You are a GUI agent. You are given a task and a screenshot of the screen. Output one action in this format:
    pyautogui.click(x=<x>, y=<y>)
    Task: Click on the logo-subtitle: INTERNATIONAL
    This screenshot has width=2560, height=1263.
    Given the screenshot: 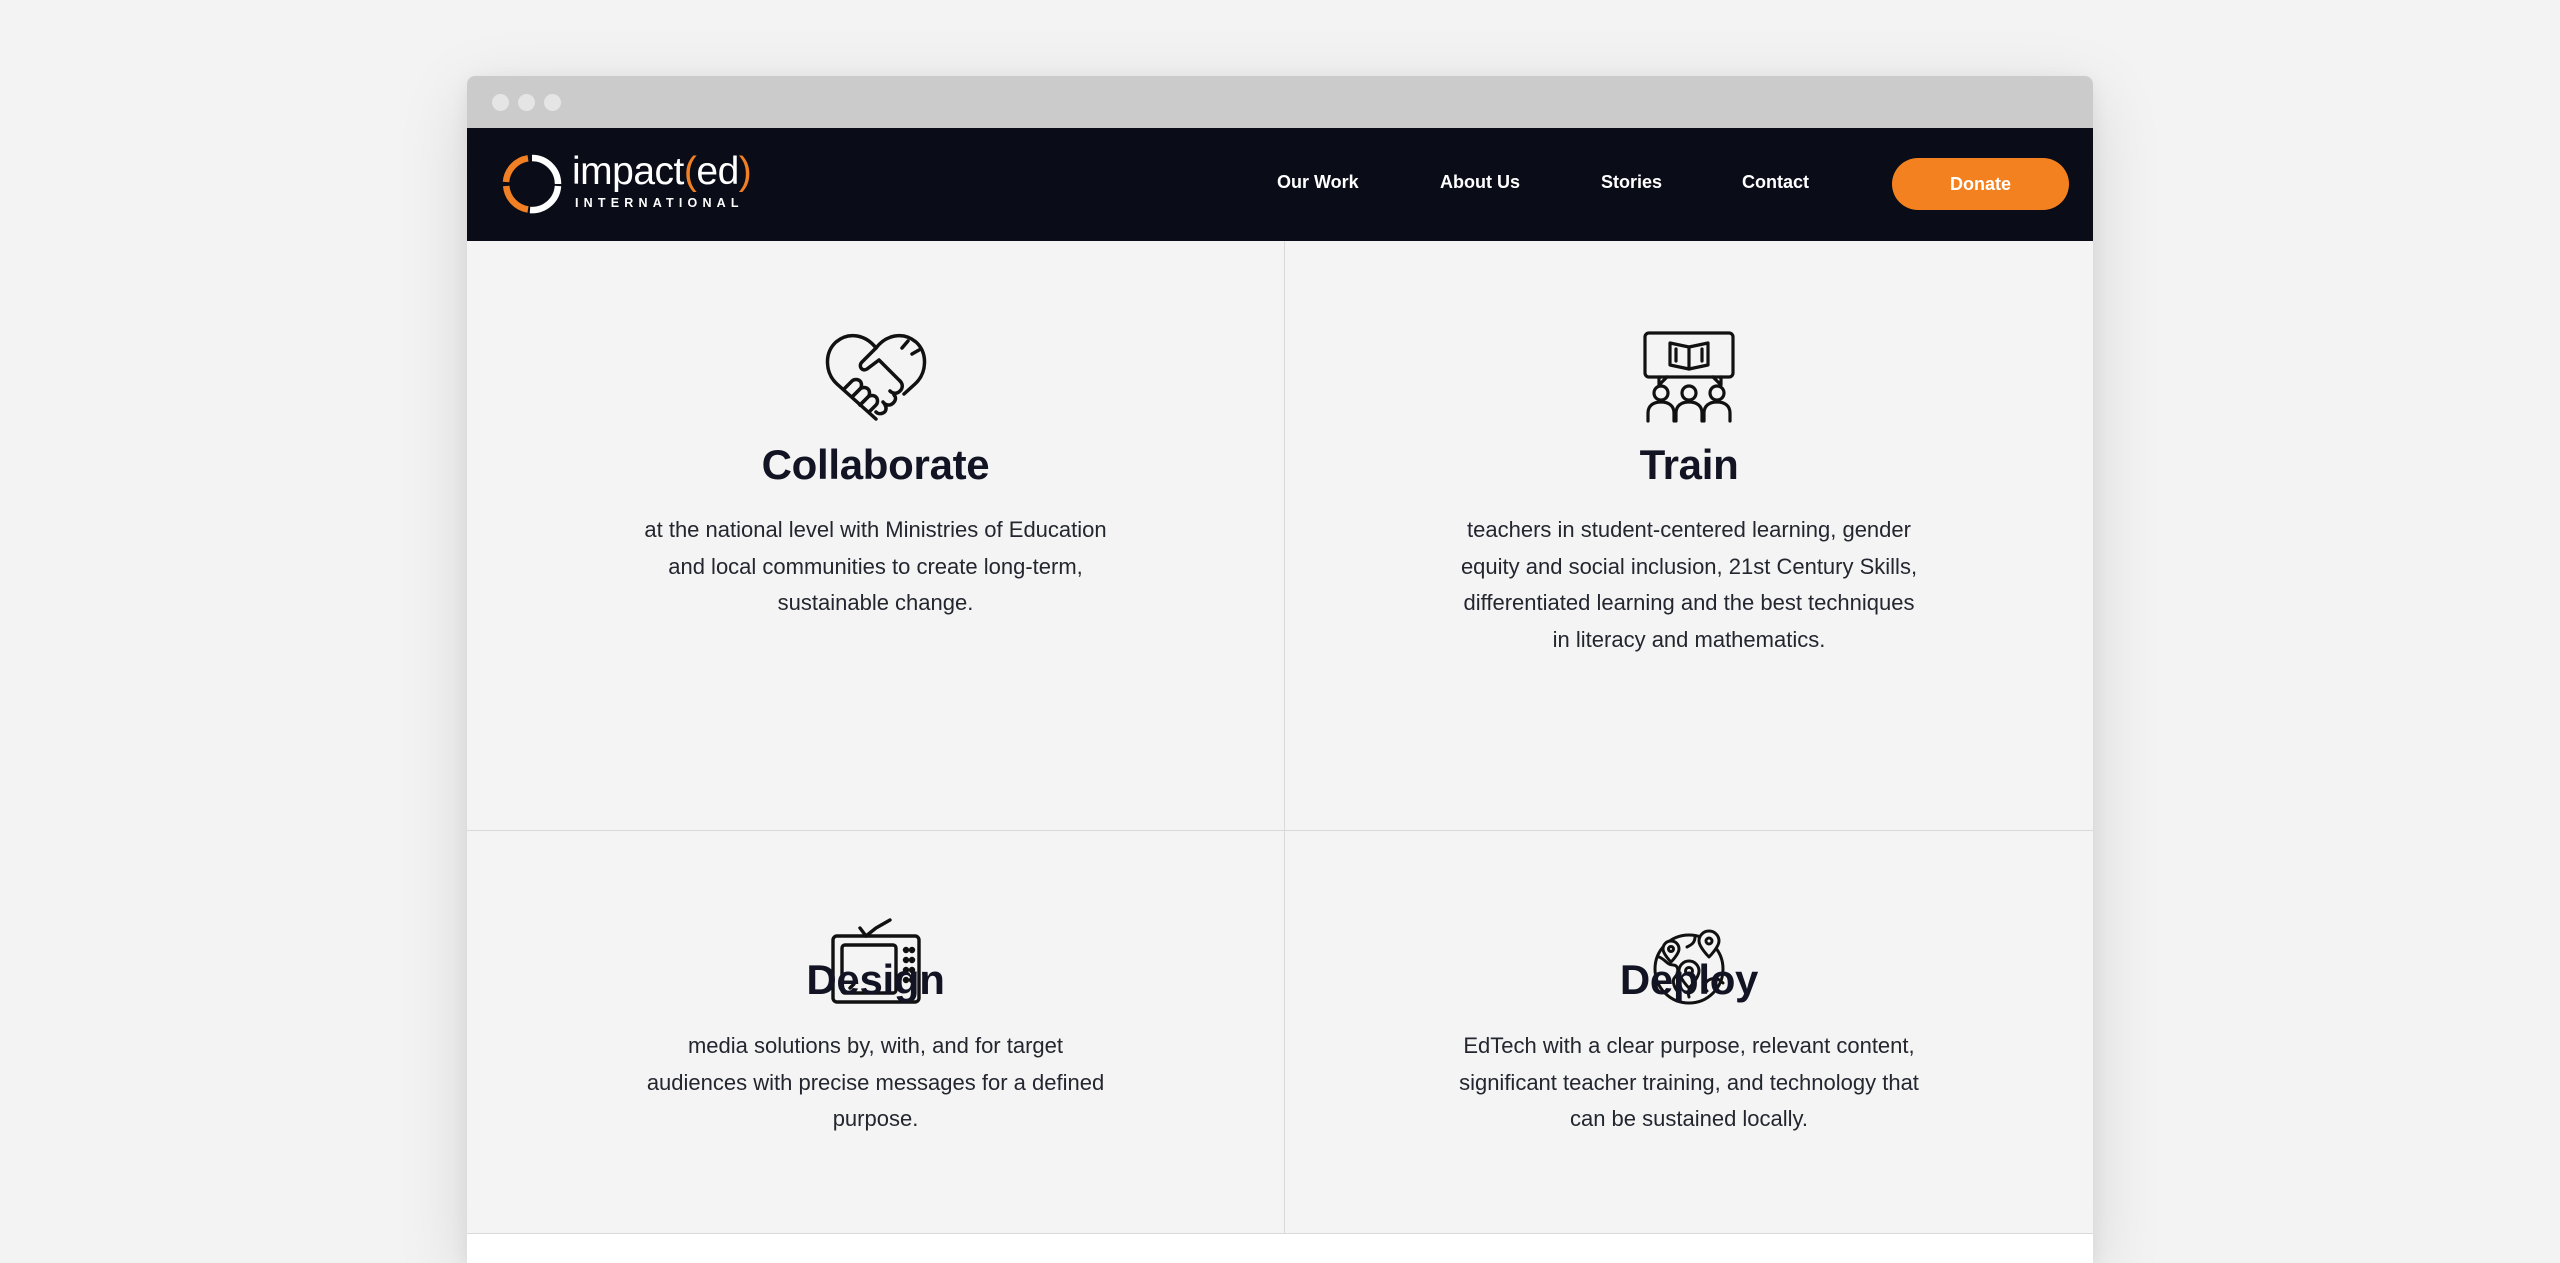 What is the action you would take?
    pyautogui.click(x=659, y=203)
    